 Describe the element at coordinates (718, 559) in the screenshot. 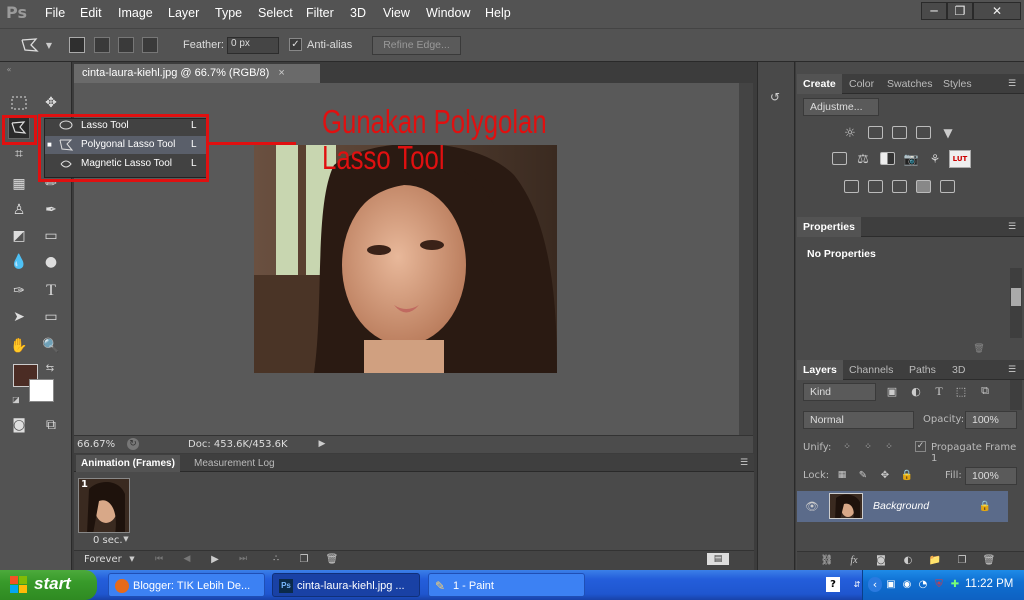

I see `convert-to-timeline-icon: ▤` at that location.